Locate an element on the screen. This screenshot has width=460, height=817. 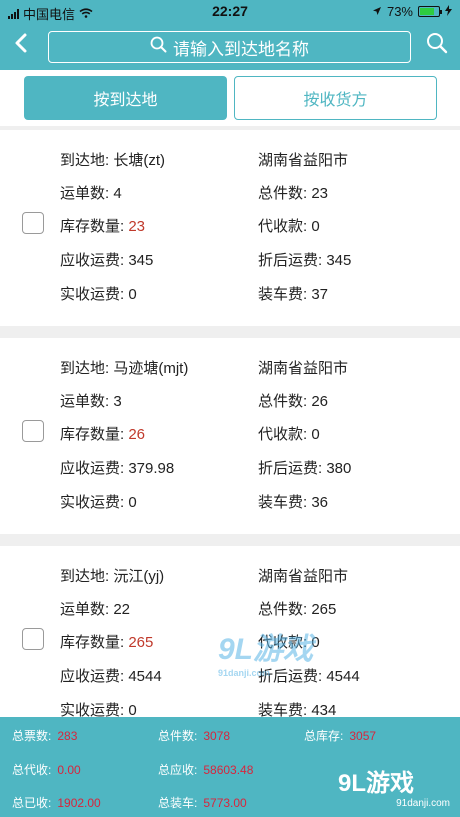
total-tickets: 总票数: 283 is located at coordinates (45, 736).